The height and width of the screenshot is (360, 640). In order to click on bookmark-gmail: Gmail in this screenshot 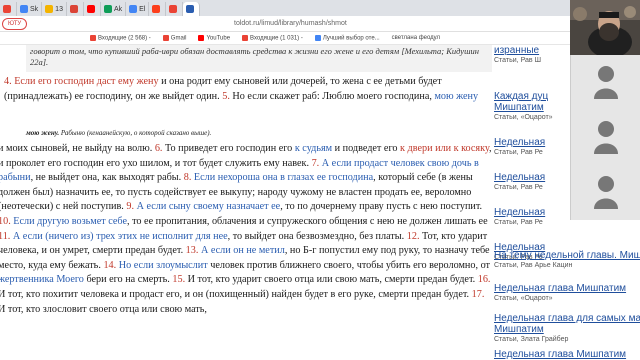, I will do `click(174, 37)`.